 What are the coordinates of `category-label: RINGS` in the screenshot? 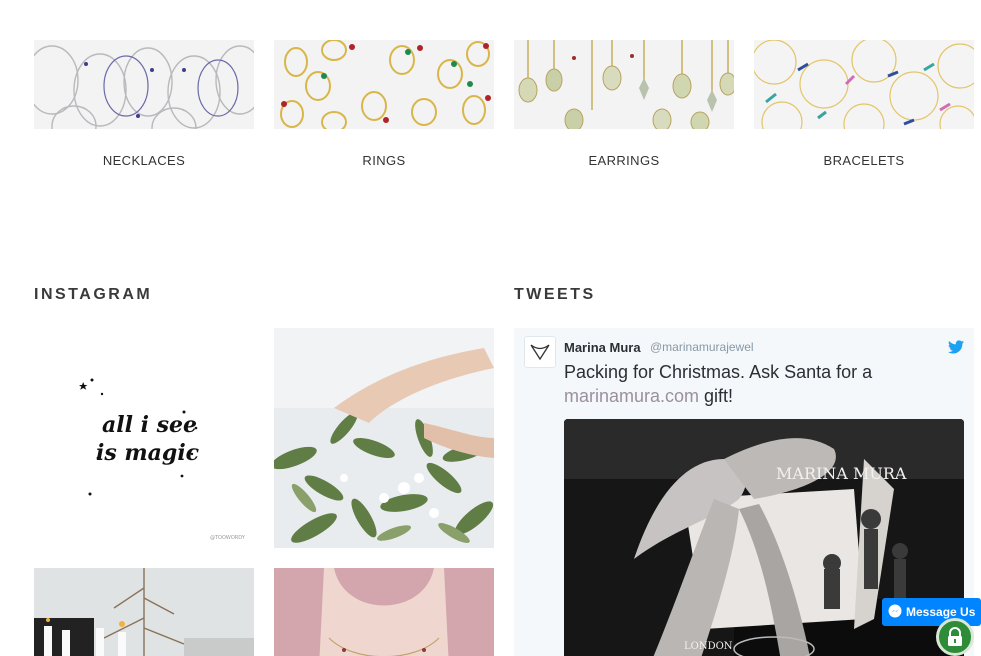 It's located at (384, 160).